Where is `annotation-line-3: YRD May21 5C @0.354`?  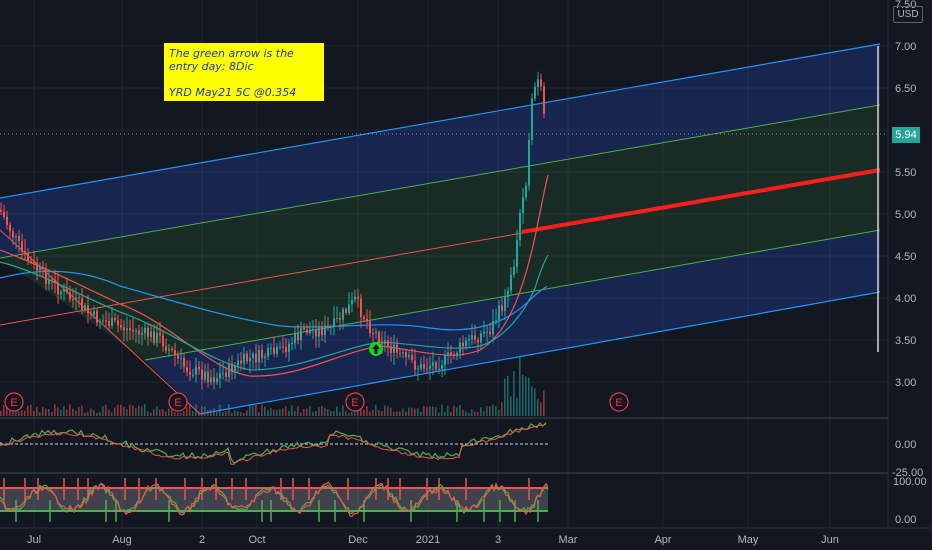 annotation-line-3: YRD May21 5C @0.354 is located at coordinates (233, 92).